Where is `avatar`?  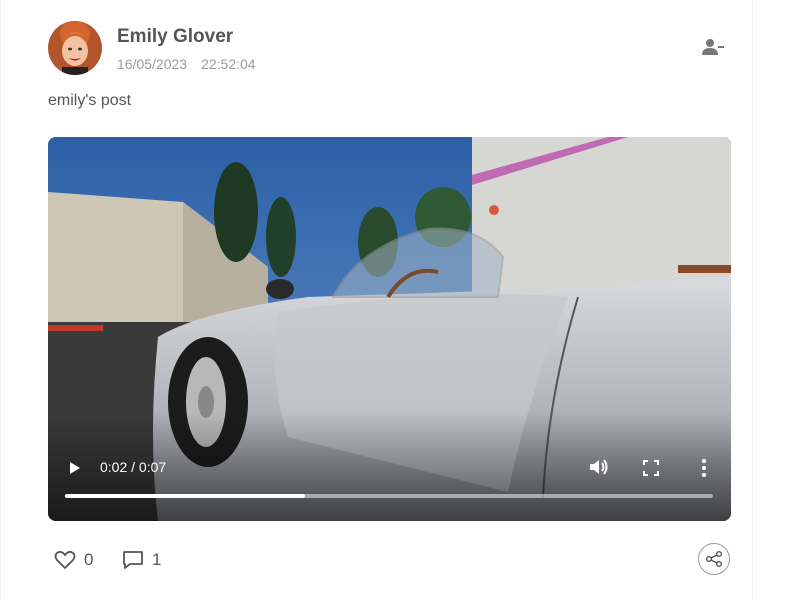 avatar is located at coordinates (75, 48).